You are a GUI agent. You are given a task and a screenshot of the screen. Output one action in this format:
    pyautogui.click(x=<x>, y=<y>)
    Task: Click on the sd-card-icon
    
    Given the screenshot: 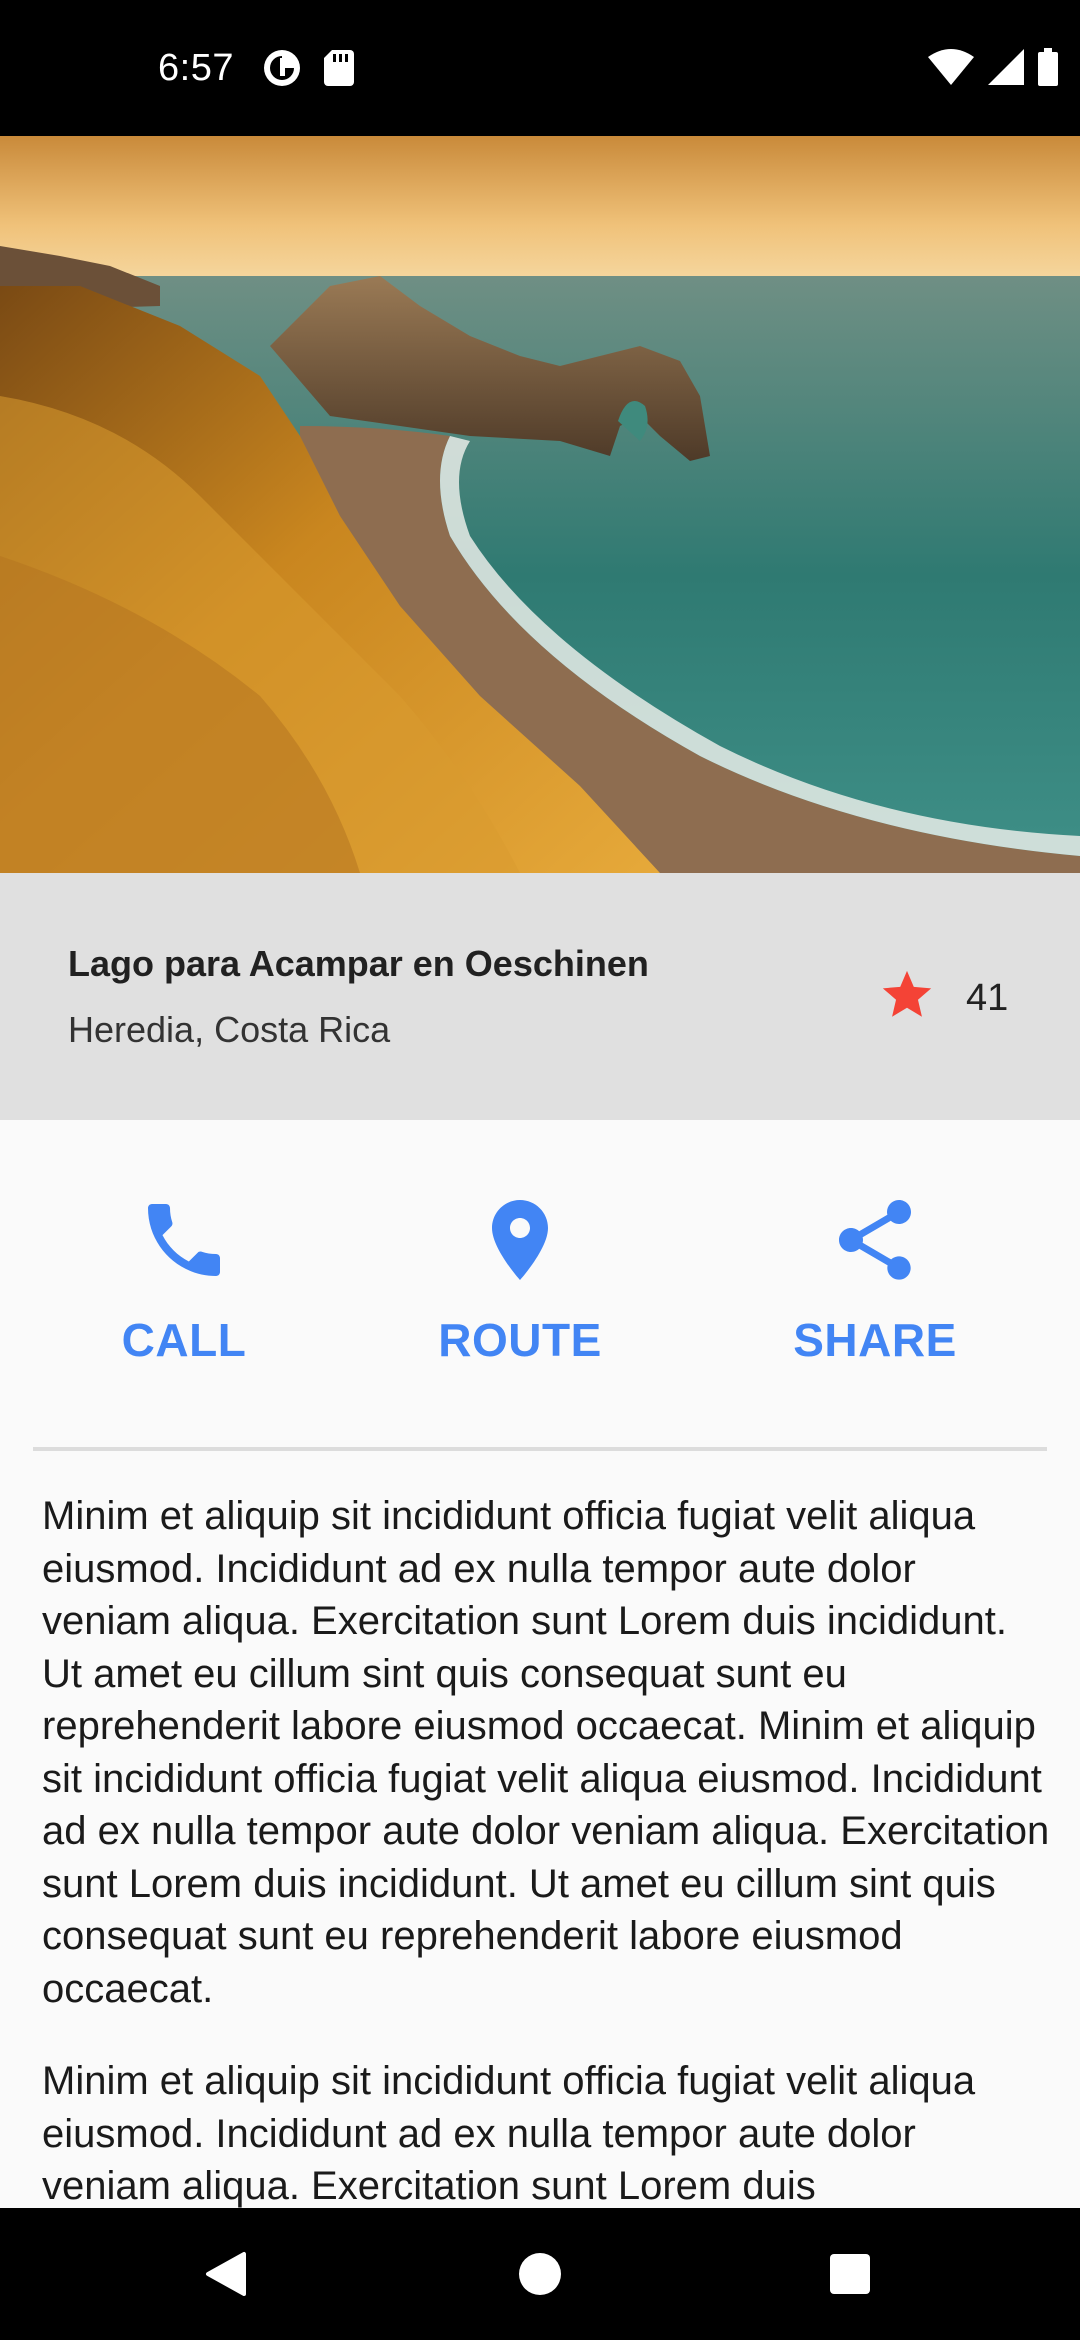 What is the action you would take?
    pyautogui.click(x=339, y=68)
    